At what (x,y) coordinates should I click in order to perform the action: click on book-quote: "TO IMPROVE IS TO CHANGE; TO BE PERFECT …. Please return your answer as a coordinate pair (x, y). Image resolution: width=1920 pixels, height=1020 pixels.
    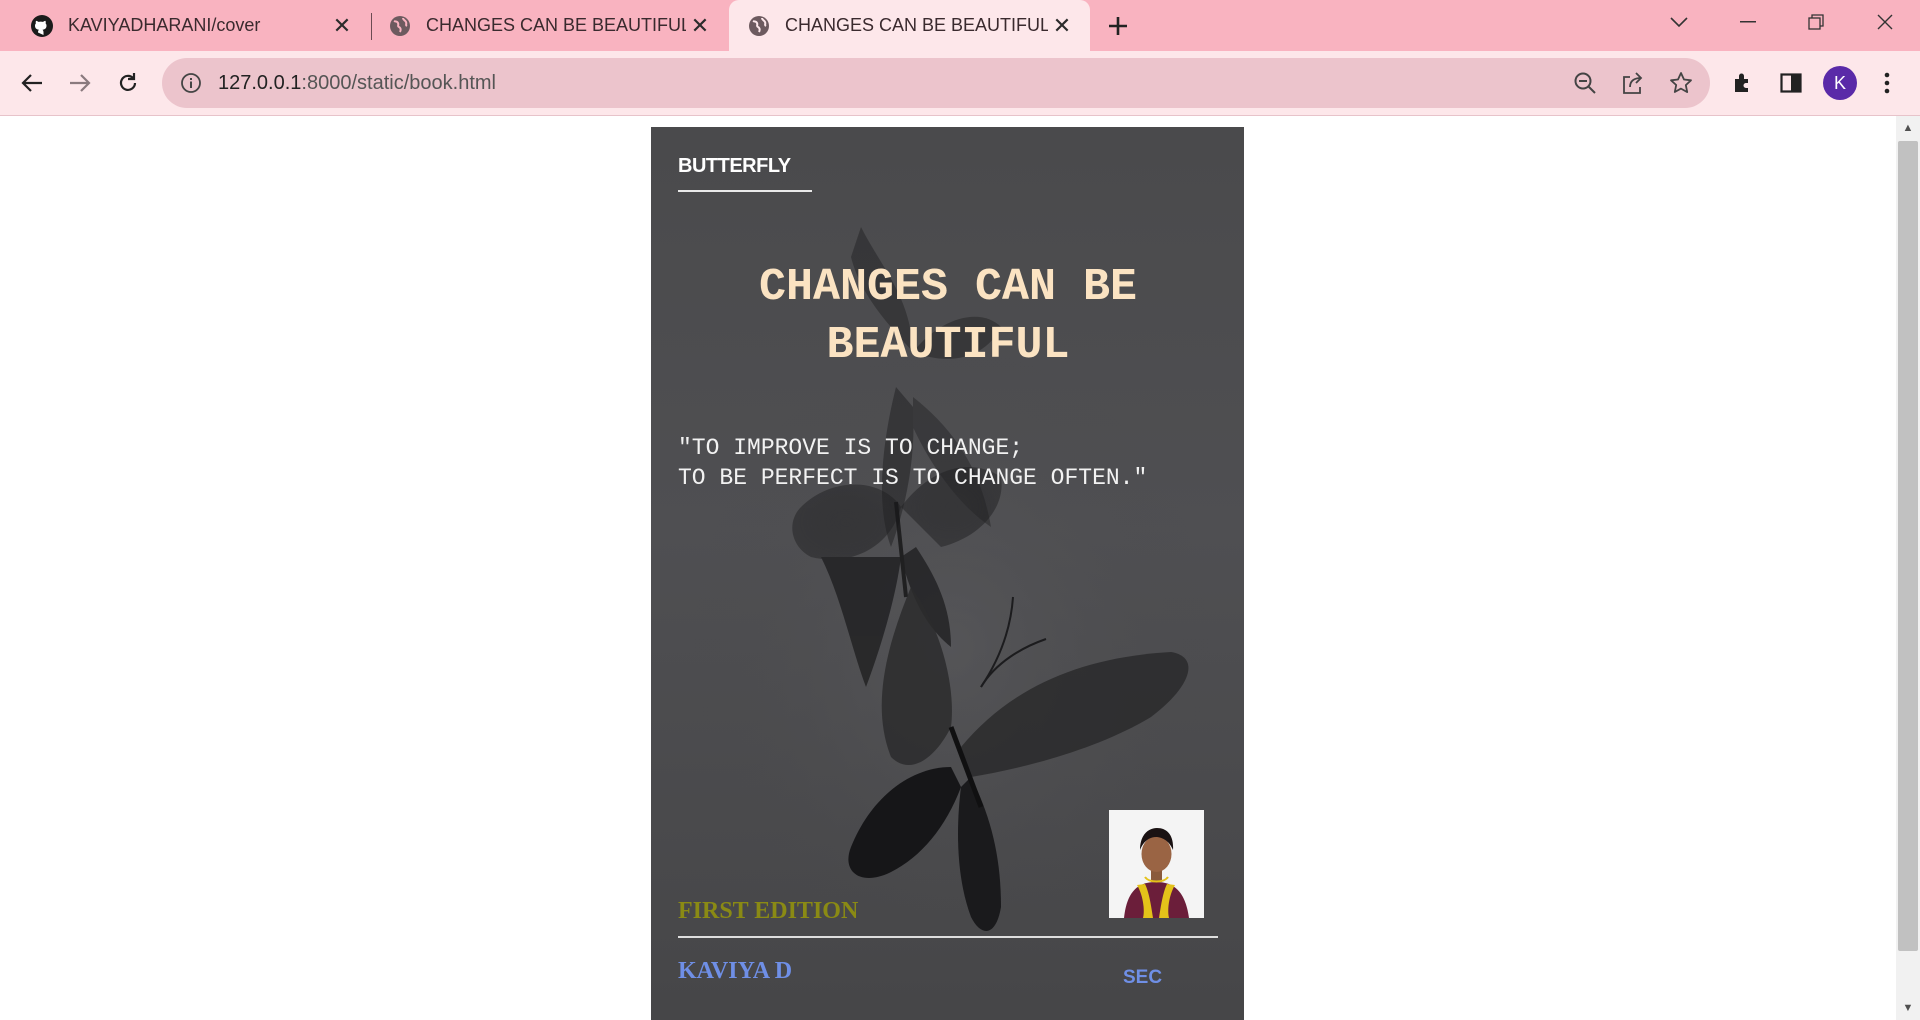
    Looking at the image, I should click on (950, 463).